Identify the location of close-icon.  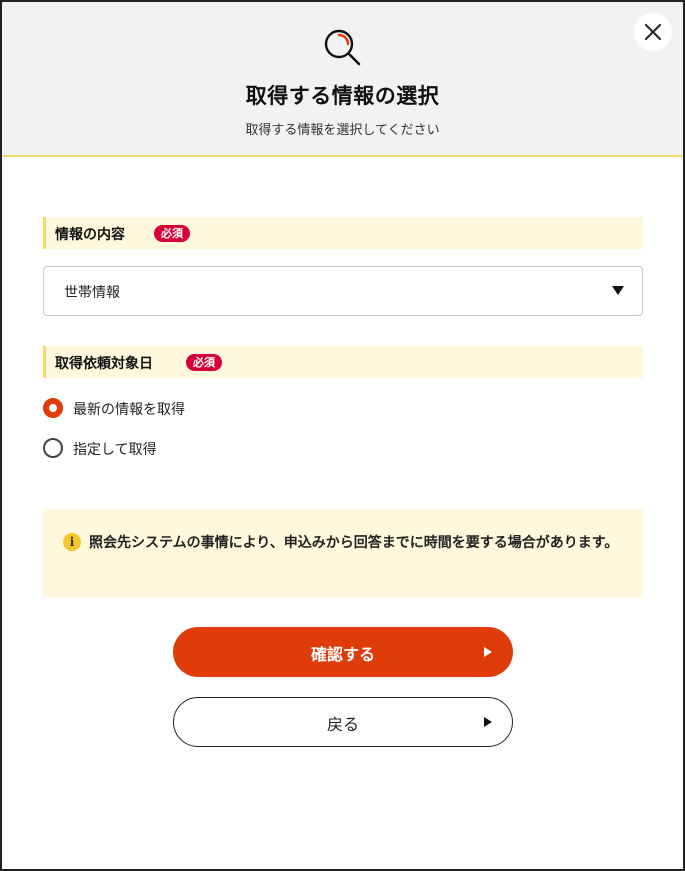
(653, 32).